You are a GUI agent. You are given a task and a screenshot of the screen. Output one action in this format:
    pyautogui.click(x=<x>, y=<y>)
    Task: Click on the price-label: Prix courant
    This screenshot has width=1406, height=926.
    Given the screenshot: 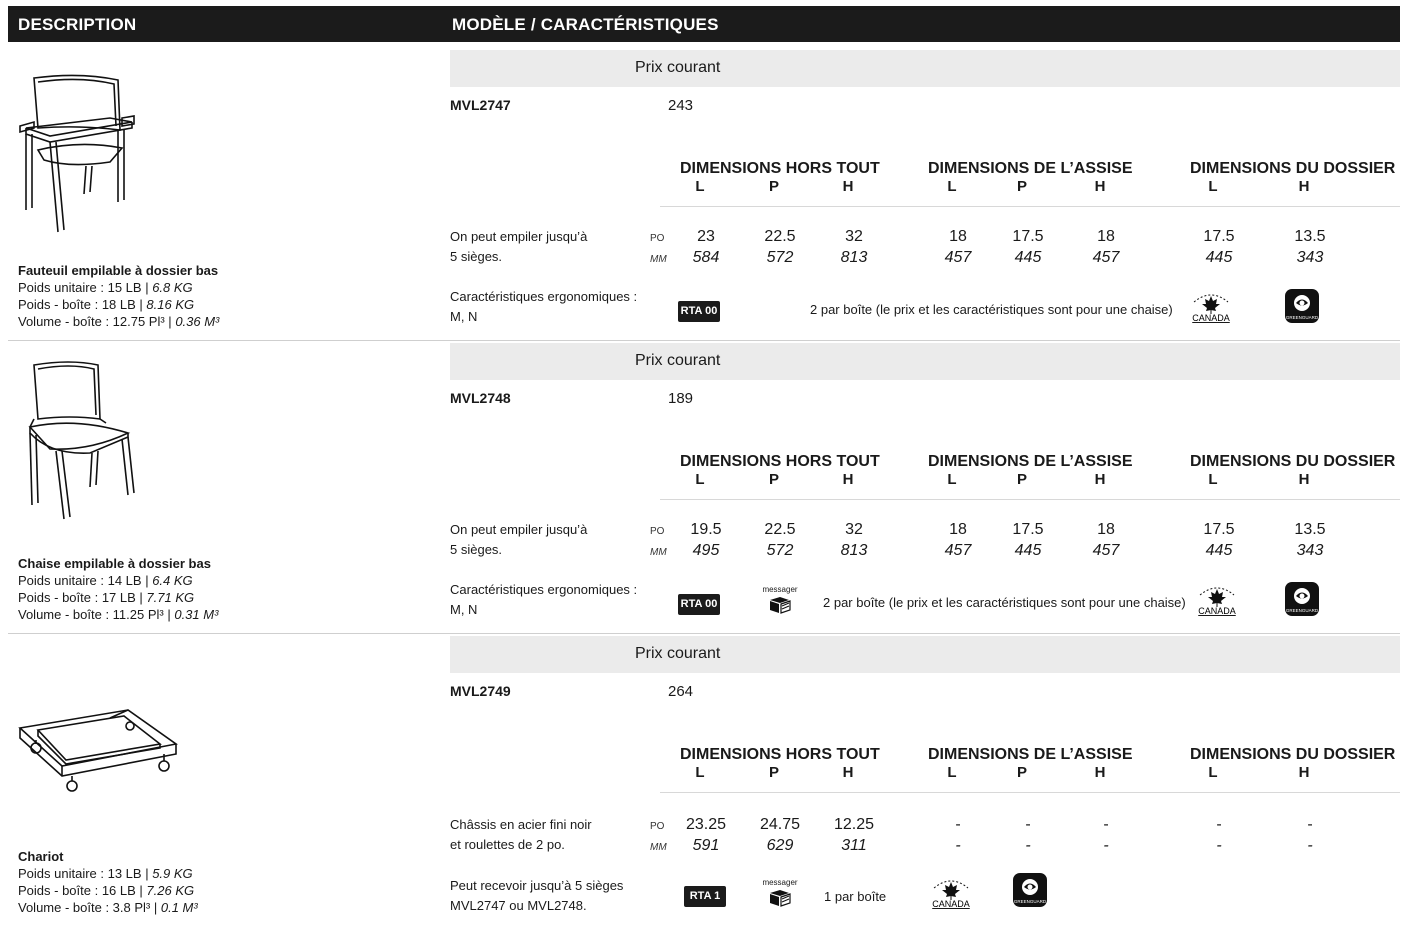 What is the action you would take?
    pyautogui.click(x=678, y=360)
    